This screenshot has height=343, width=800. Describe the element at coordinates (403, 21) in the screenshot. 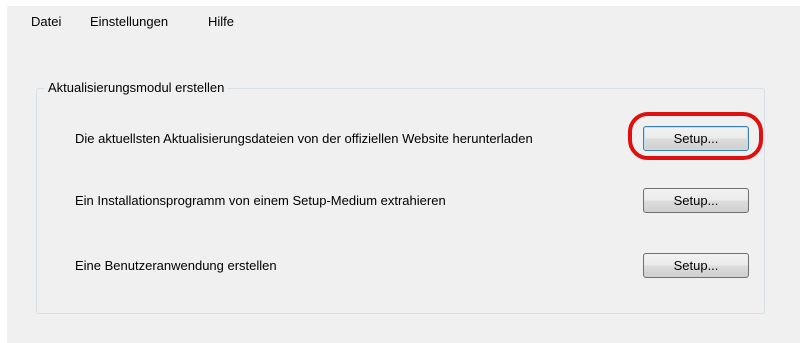

I see `menu-bar: Datei Einstellungen Hilfe` at that location.